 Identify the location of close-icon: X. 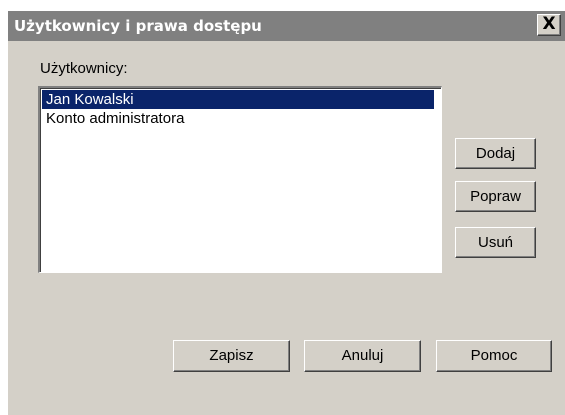
(549, 24).